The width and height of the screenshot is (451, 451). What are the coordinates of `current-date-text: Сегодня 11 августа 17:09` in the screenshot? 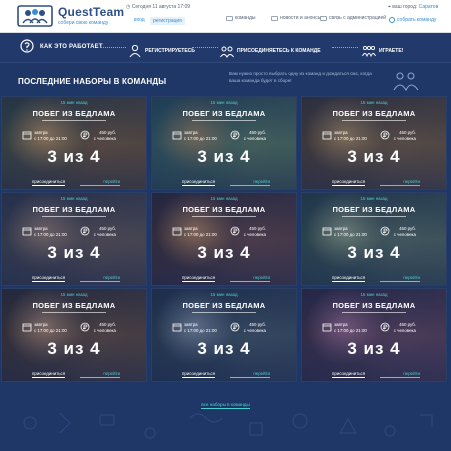 It's located at (161, 7).